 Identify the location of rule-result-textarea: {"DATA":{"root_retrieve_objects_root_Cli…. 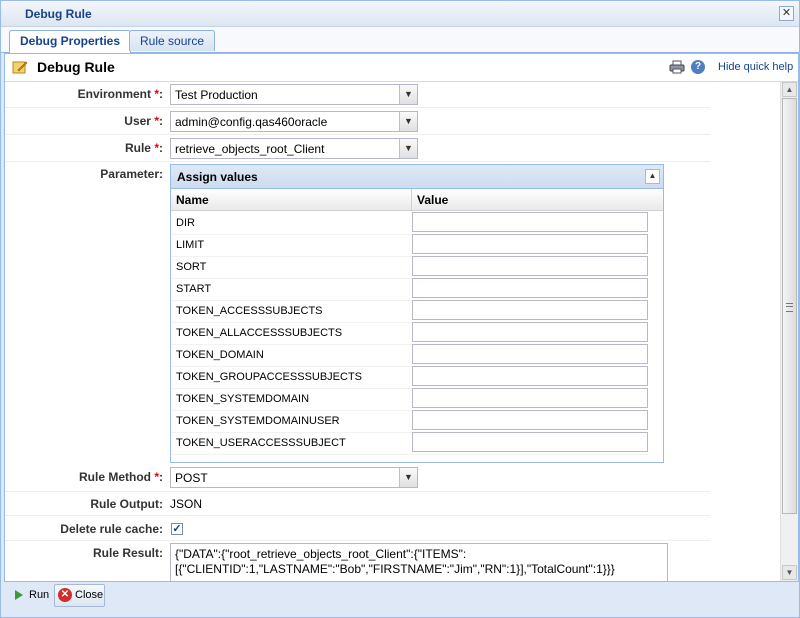
(419, 562).